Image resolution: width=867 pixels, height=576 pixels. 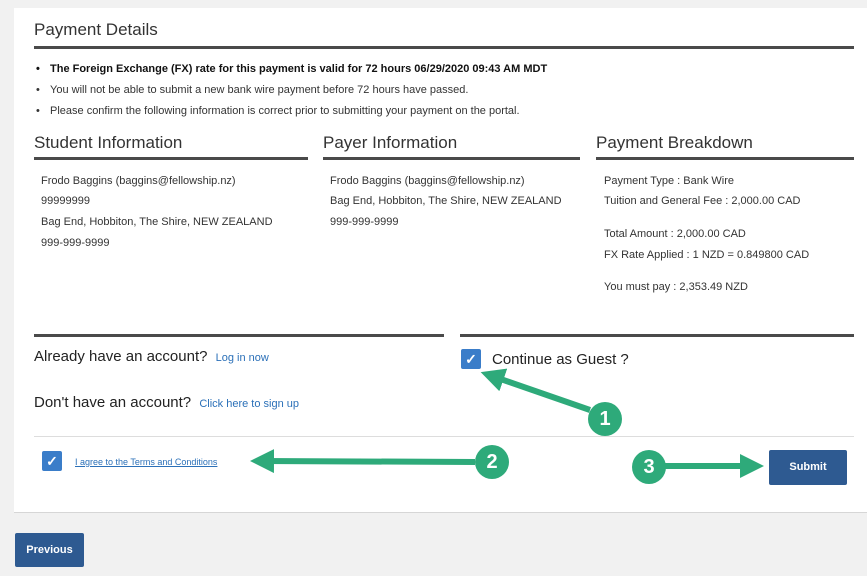 I want to click on page-left-strip, so click(x=7, y=260).